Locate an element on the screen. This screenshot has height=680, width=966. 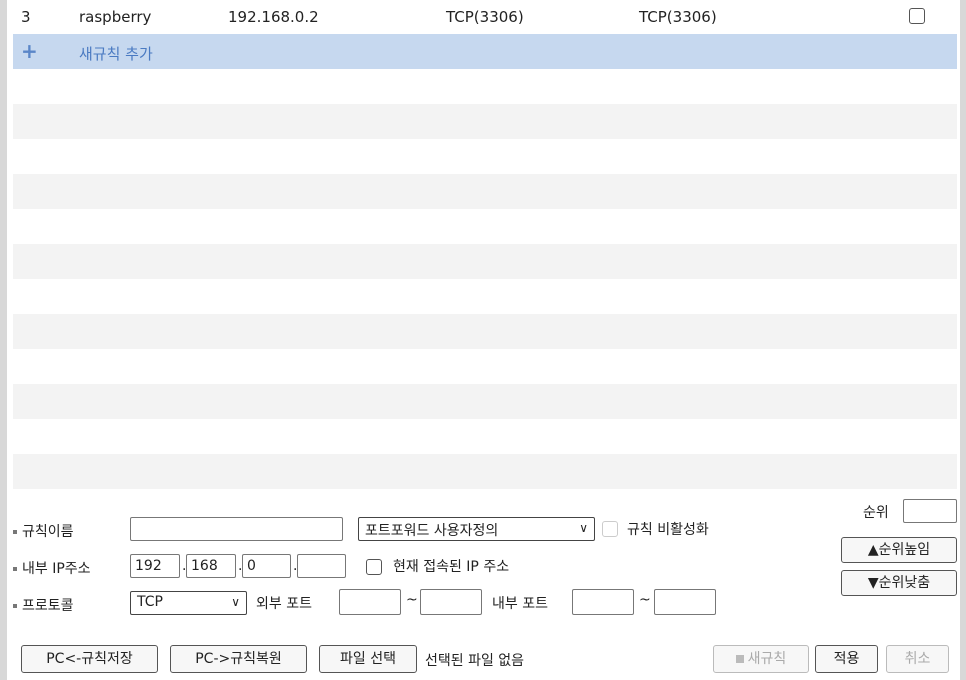
rule-name: raspberry is located at coordinates (115, 17).